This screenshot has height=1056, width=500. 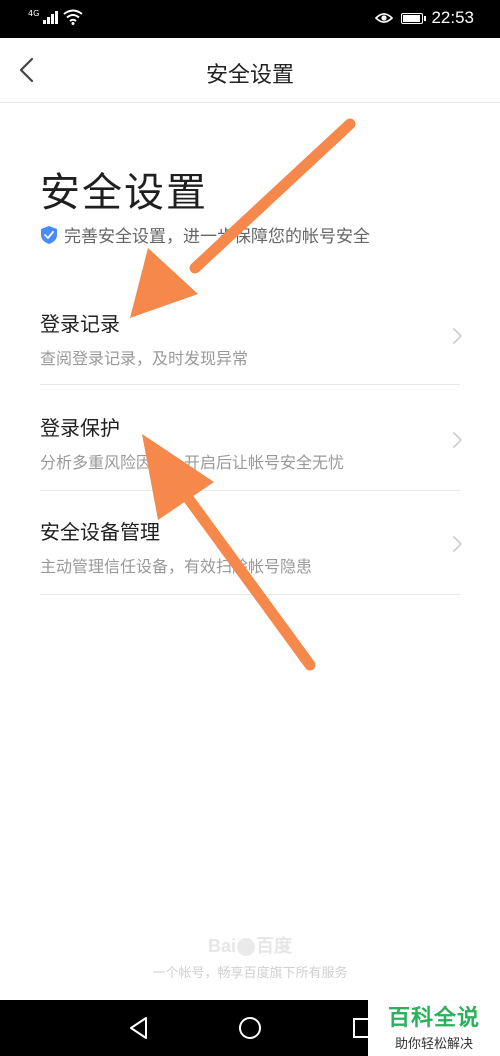 What do you see at coordinates (176, 566) in the screenshot?
I see `menu-item-desc: 主动管理信任设备，有效扫除帐号隐患` at bounding box center [176, 566].